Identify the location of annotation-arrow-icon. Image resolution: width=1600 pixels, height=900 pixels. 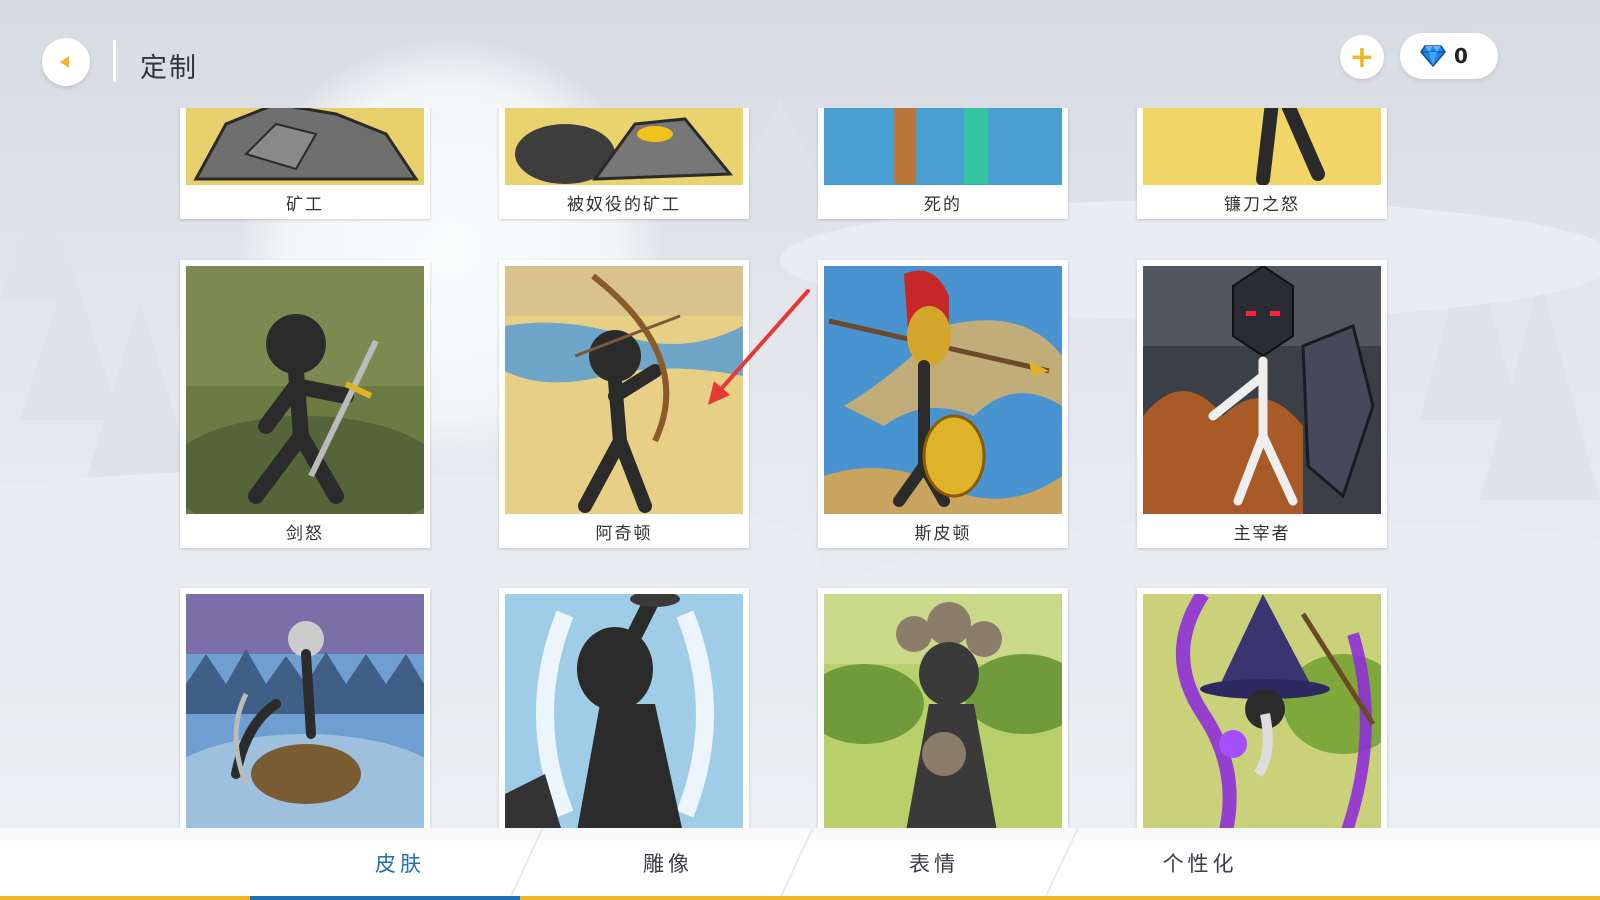
(759, 347).